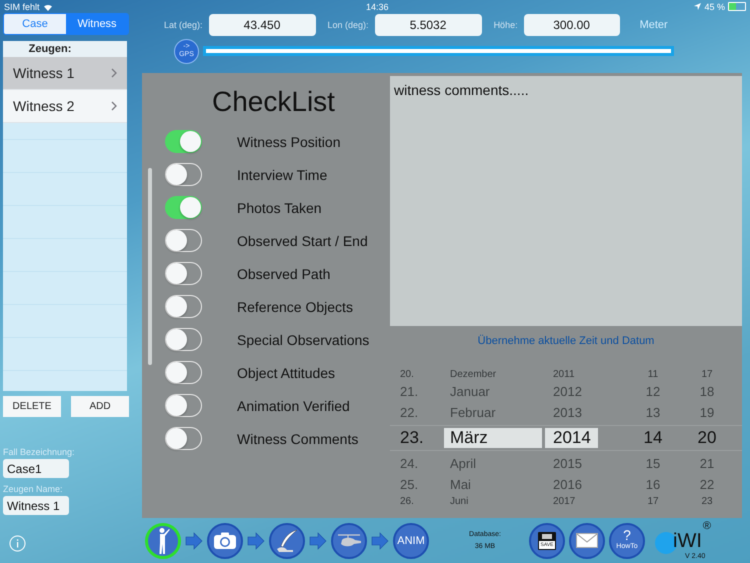  I want to click on checklist-label: Witness Comments, so click(297, 438).